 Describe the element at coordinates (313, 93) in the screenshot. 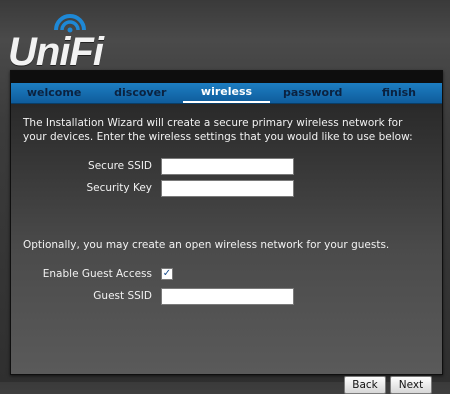

I see `tab-password: password` at that location.